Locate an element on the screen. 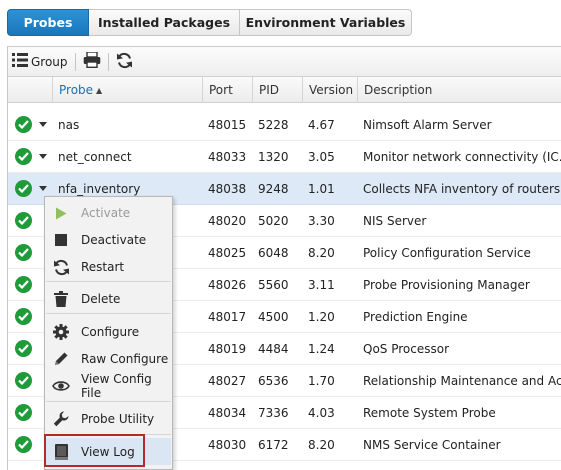 The width and height of the screenshot is (561, 470). print-icon is located at coordinates (92, 61).